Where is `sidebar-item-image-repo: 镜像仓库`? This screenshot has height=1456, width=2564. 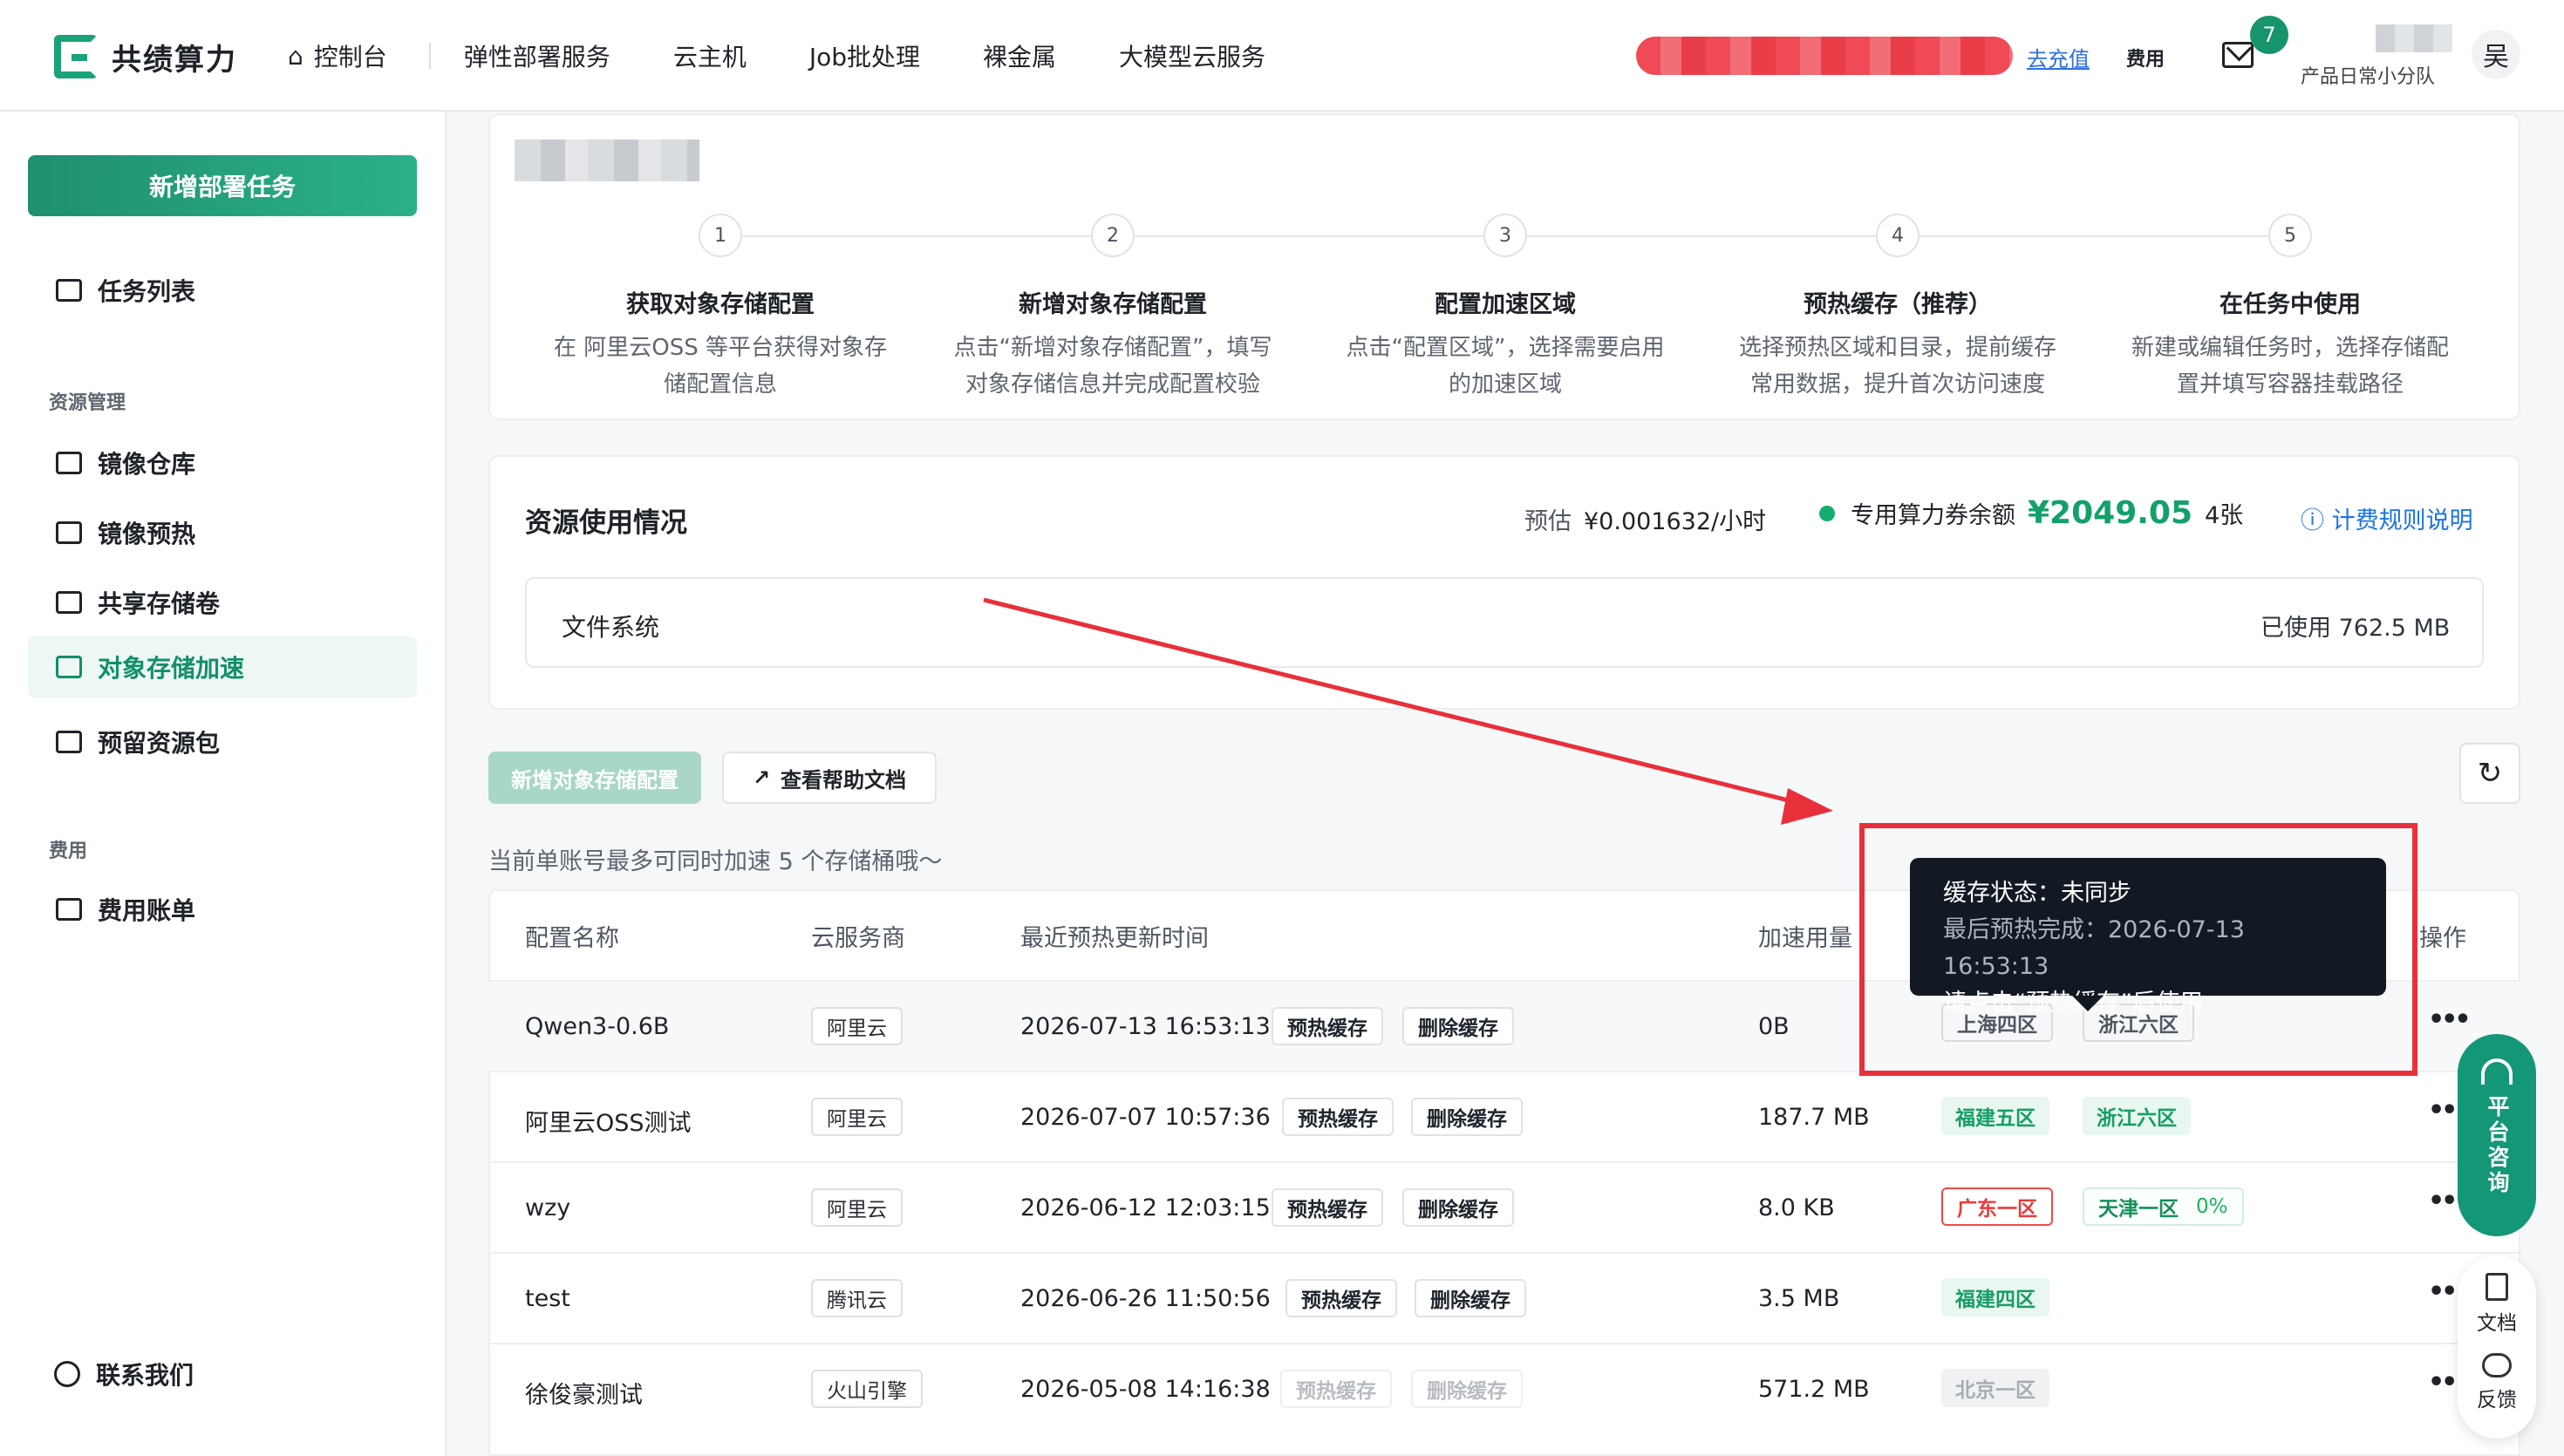 sidebar-item-image-repo: 镜像仓库 is located at coordinates (222, 462).